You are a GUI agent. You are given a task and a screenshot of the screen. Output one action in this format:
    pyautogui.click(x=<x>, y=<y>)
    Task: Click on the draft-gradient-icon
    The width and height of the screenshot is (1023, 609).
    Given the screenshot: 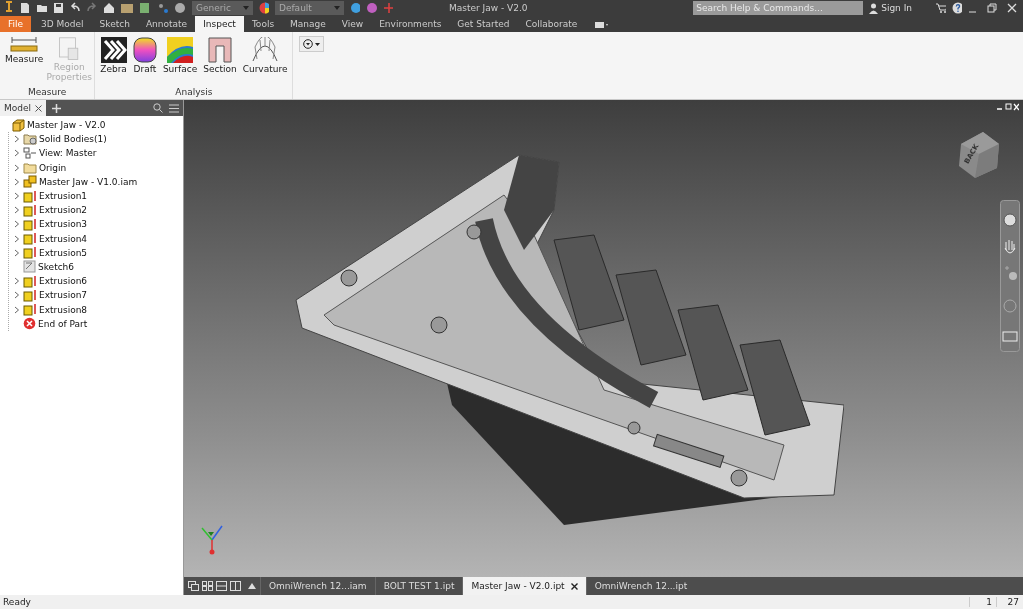 What is the action you would take?
    pyautogui.click(x=144, y=50)
    